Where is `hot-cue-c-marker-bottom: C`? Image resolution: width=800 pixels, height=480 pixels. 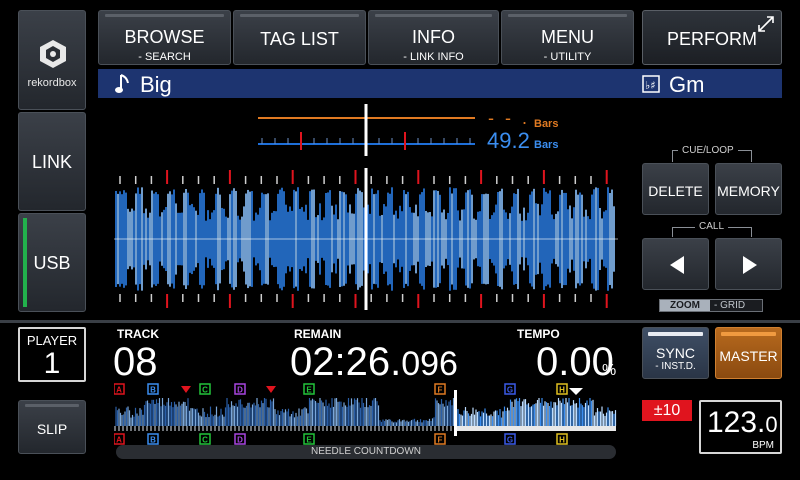 hot-cue-c-marker-bottom: C is located at coordinates (205, 439).